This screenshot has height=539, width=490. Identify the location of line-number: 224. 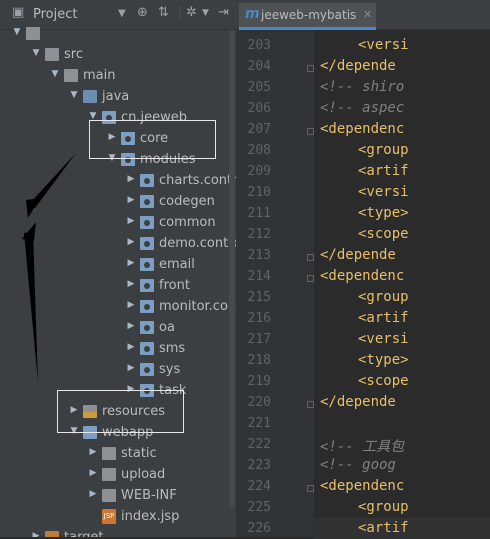
(259, 486).